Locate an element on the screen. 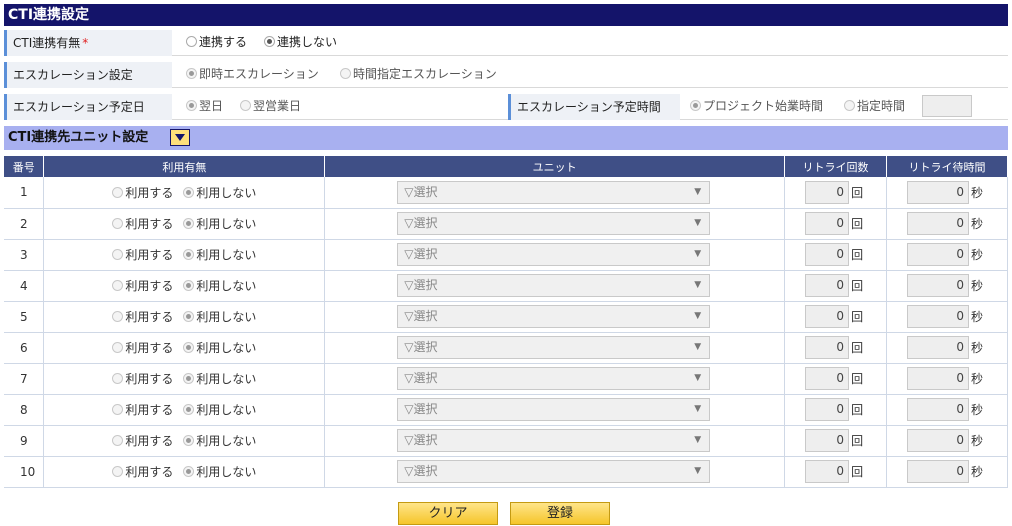  unit-cell: ▽選択 ▼ is located at coordinates (555, 441).